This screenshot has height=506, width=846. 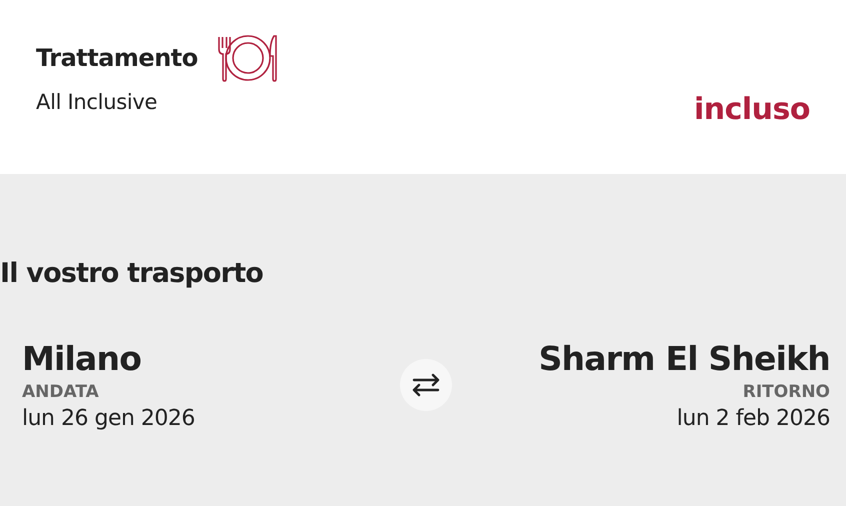 What do you see at coordinates (753, 418) in the screenshot?
I see `leg-date: lun 2 feb 2026` at bounding box center [753, 418].